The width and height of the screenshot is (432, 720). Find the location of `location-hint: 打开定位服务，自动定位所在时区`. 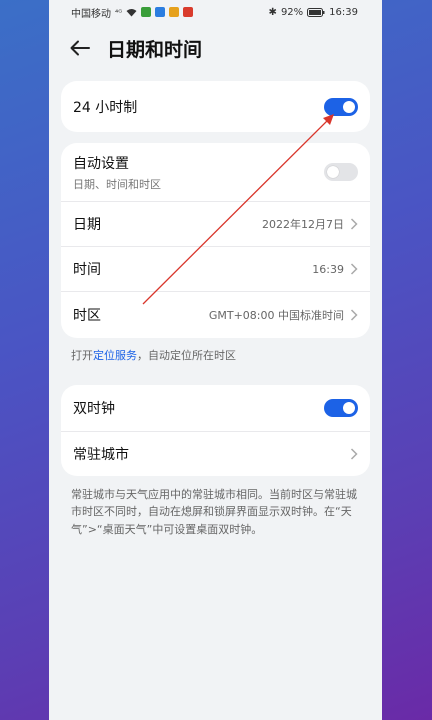

location-hint: 打开定位服务，自动定位所在时区 is located at coordinates (215, 351).